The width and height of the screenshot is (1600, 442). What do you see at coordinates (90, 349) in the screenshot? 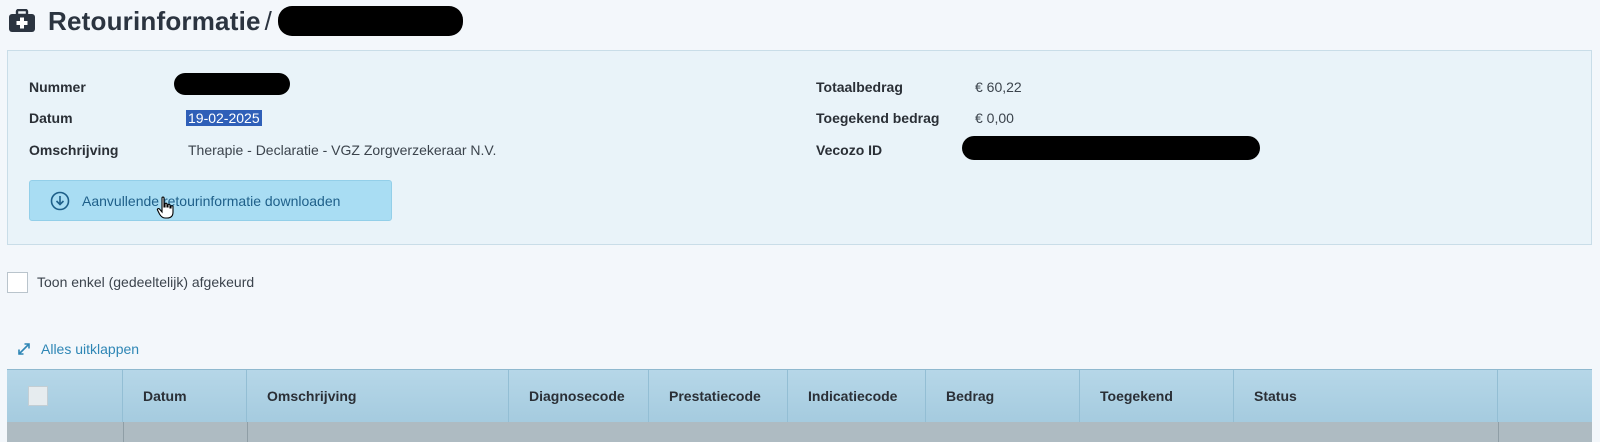
I see `expand-all-label: Alles uitklappen` at bounding box center [90, 349].